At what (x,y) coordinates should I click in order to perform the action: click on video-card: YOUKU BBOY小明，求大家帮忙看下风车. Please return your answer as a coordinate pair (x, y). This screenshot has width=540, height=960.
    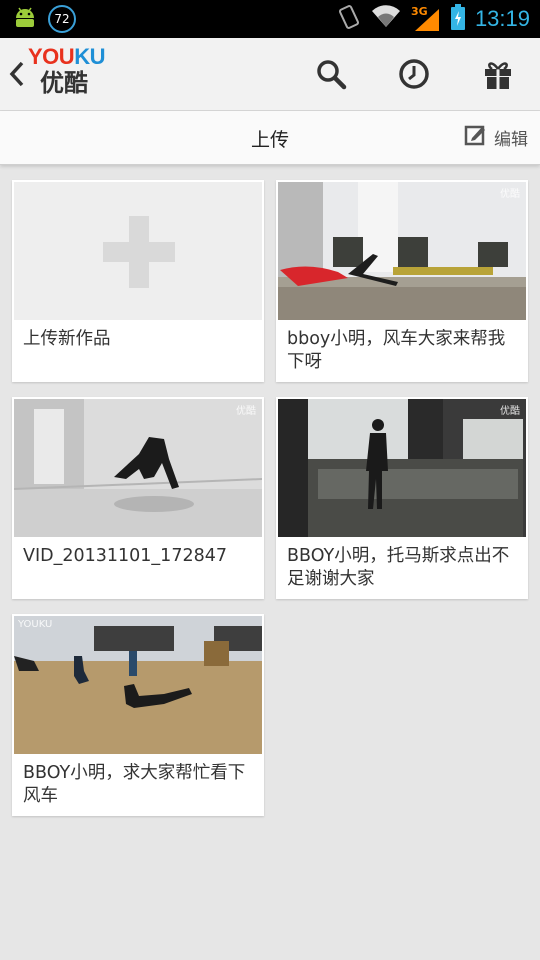
    Looking at the image, I should click on (138, 715).